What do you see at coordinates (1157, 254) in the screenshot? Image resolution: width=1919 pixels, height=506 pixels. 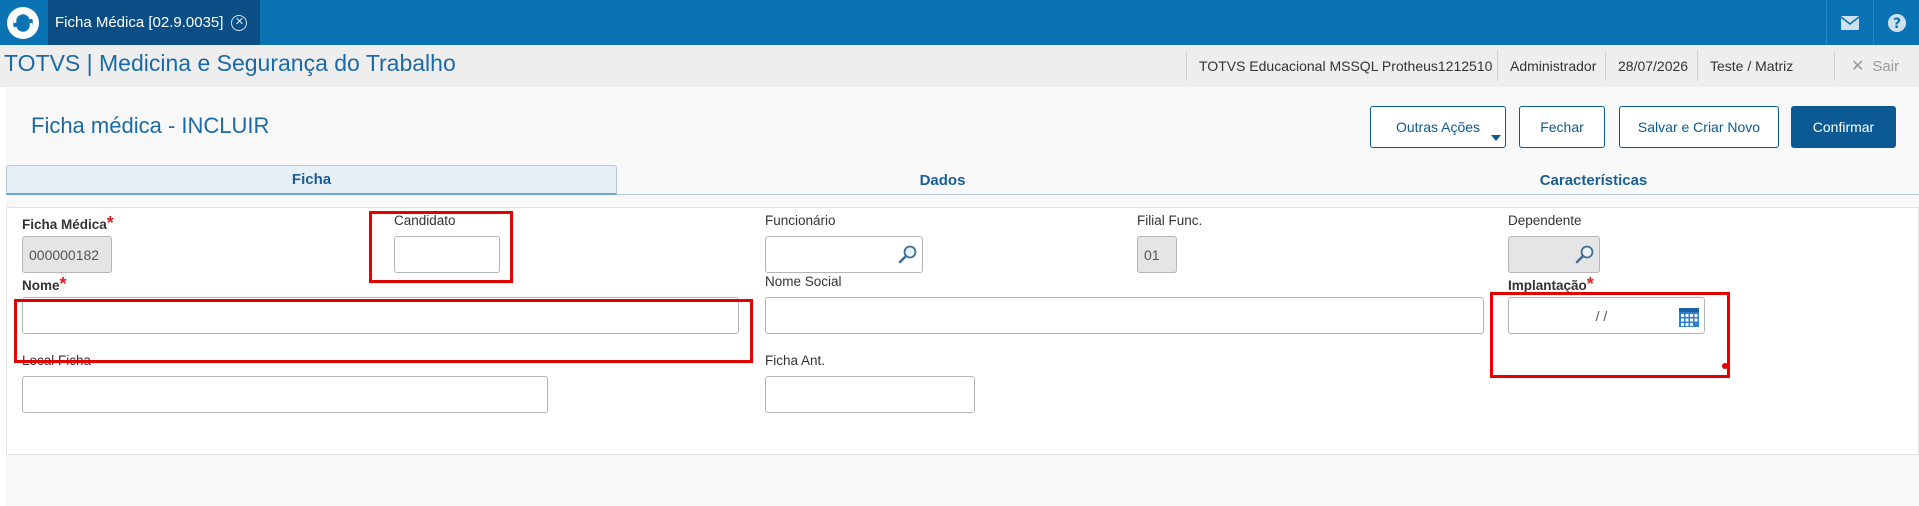 I see `filial-func-field: 01` at bounding box center [1157, 254].